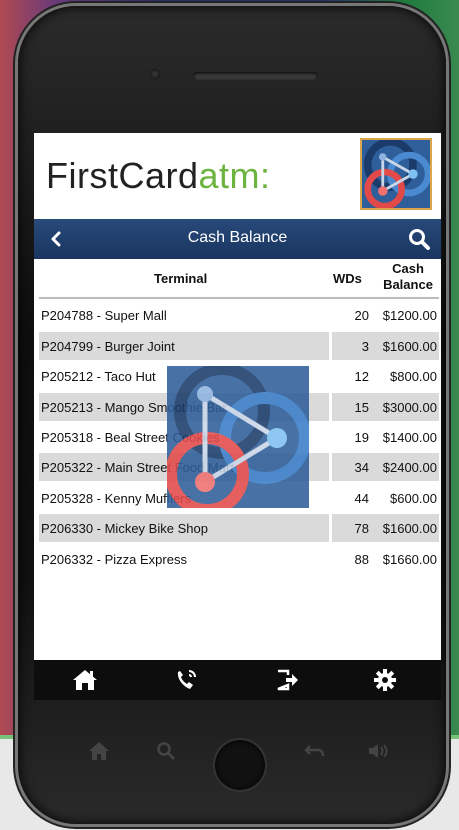 The width and height of the screenshot is (459, 830). I want to click on hw-back-icon, so click(315, 755).